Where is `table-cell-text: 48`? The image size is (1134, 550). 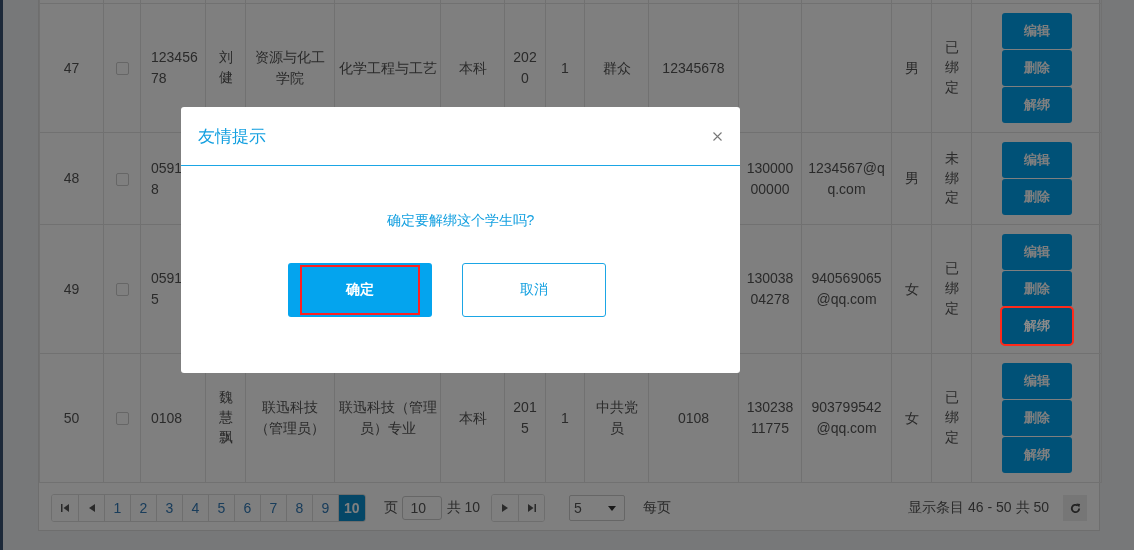
table-cell-text: 48 is located at coordinates (71, 178).